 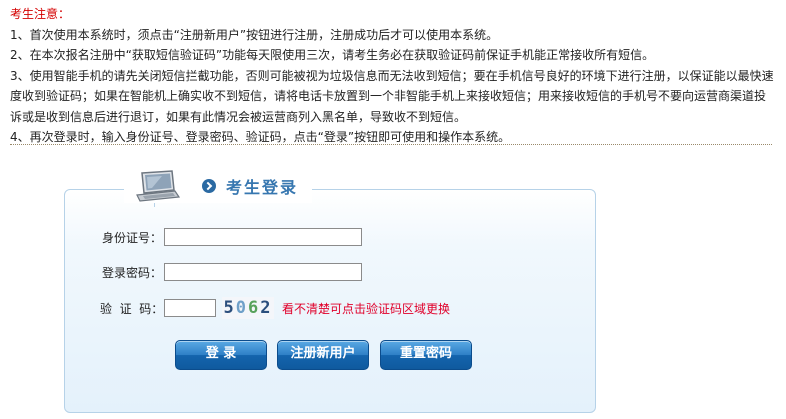 What do you see at coordinates (221, 355) in the screenshot?
I see `login-button: 登 录` at bounding box center [221, 355].